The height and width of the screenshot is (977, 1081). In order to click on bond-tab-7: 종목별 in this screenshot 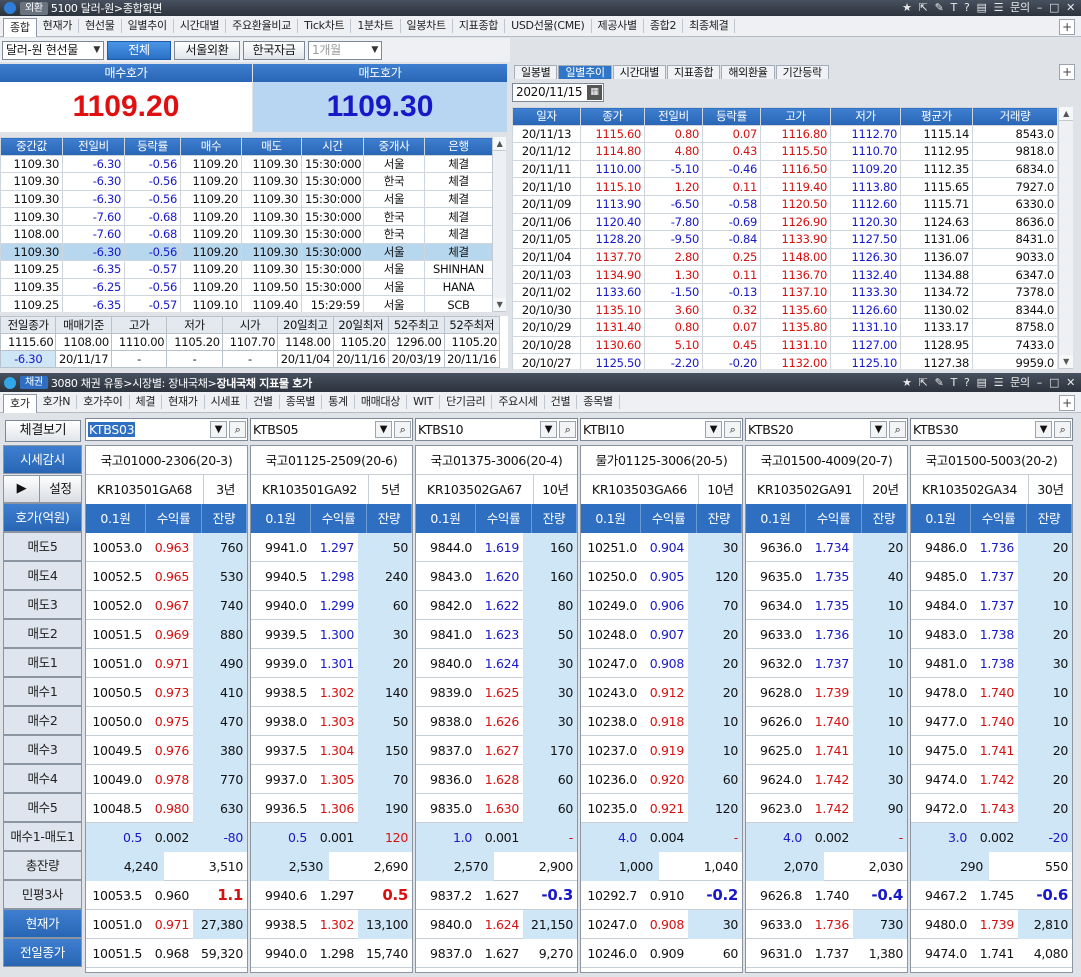, I will do `click(301, 402)`.